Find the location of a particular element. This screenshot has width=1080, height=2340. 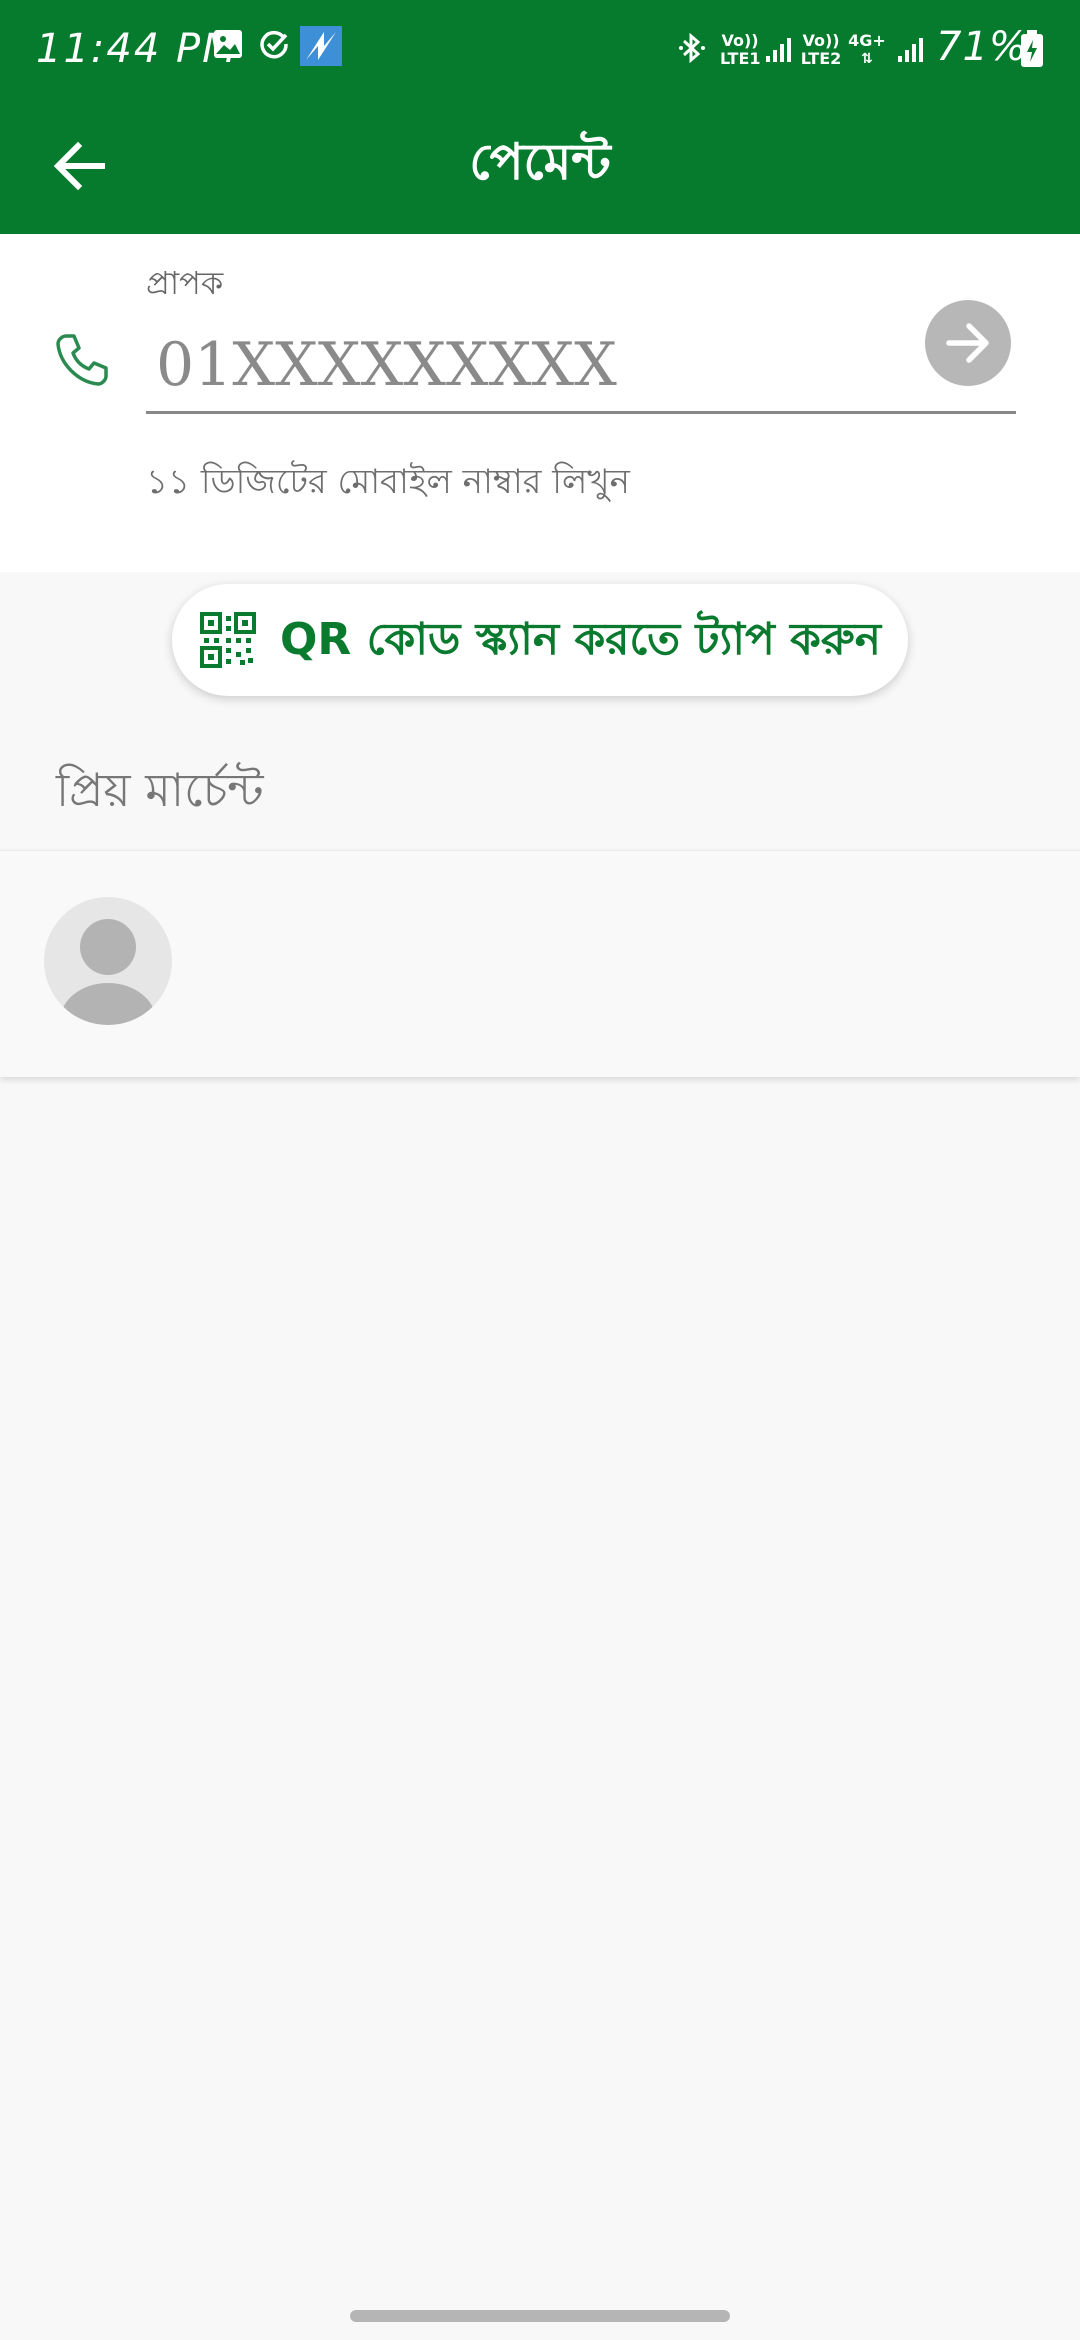

status-time: 11:44 PM is located at coordinates (137, 49).